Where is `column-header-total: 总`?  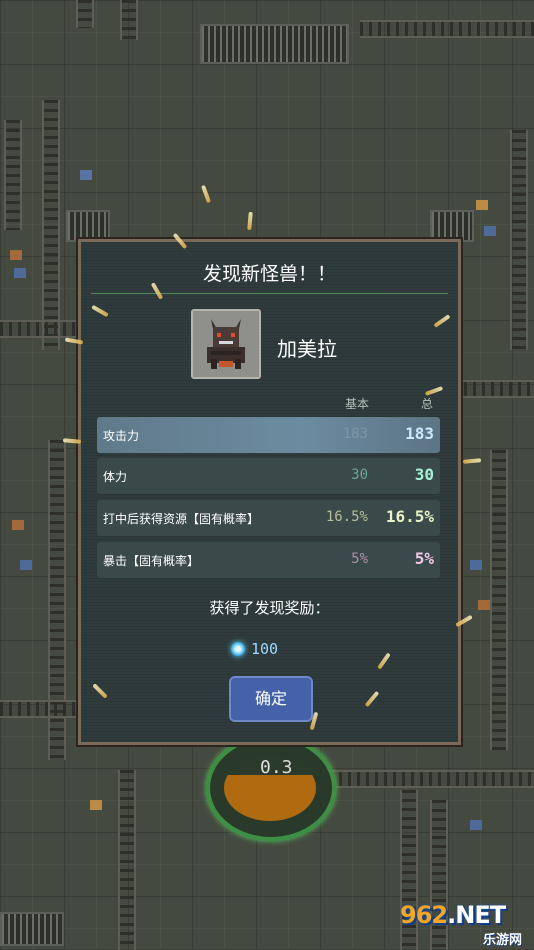
column-header-total: 总 is located at coordinates (427, 404).